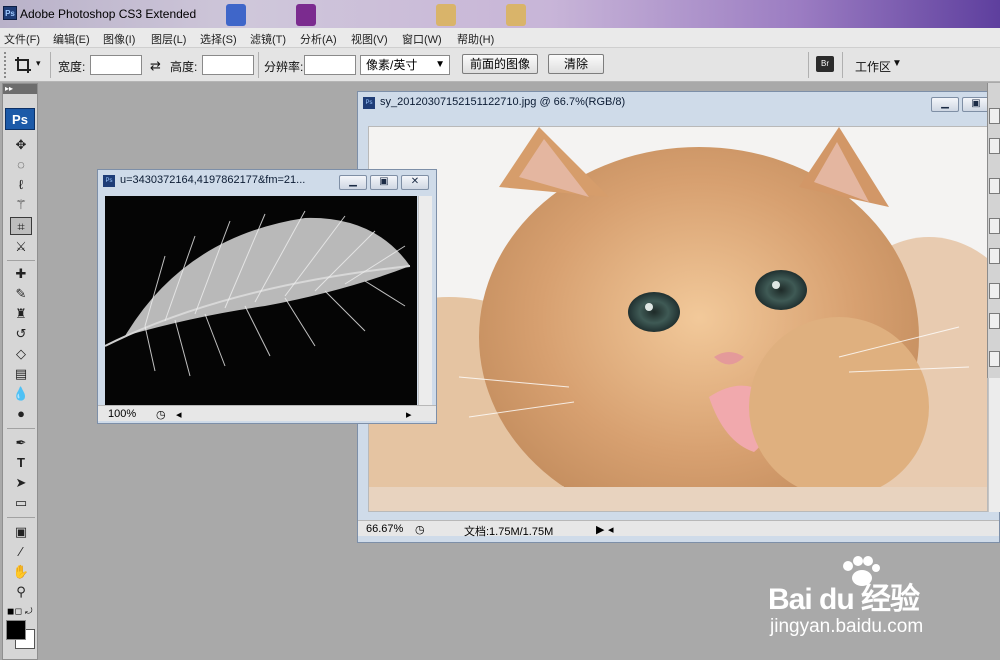 This screenshot has width=1000, height=660. I want to click on menu-edit: 编辑(E), so click(71, 39).